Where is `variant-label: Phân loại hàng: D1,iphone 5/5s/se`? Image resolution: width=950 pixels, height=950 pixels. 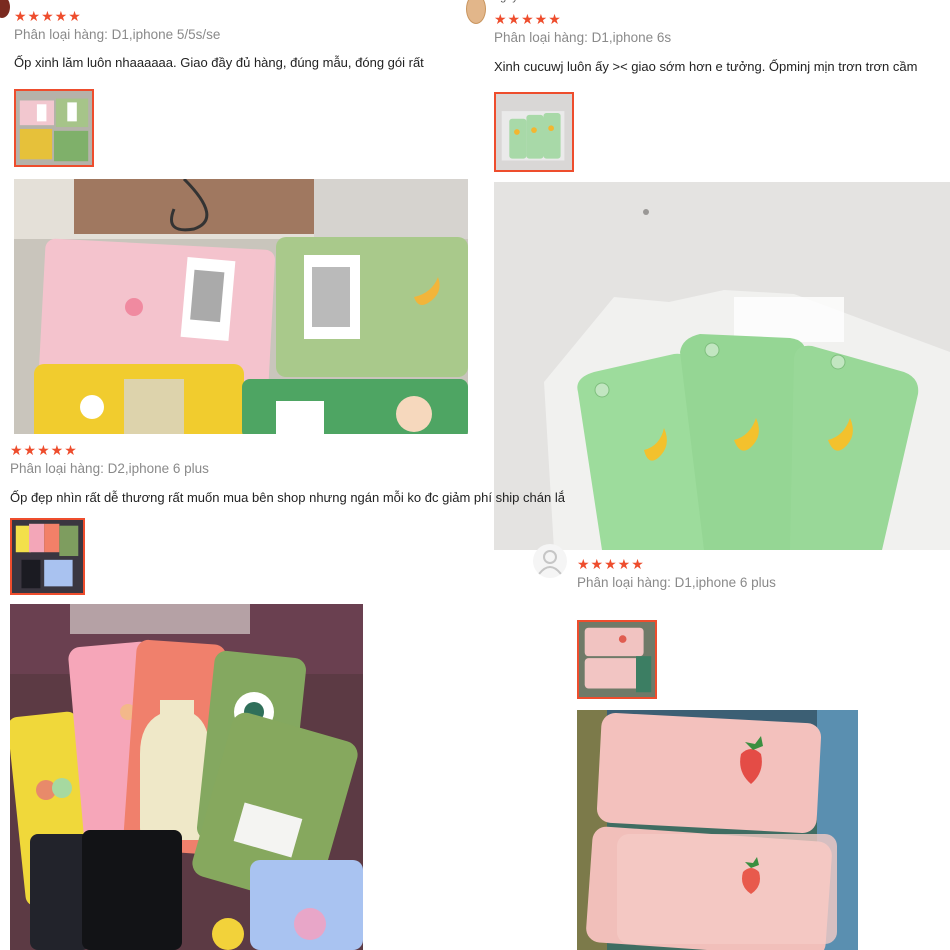 variant-label: Phân loại hàng: D1,iphone 5/5s/se is located at coordinates (117, 34).